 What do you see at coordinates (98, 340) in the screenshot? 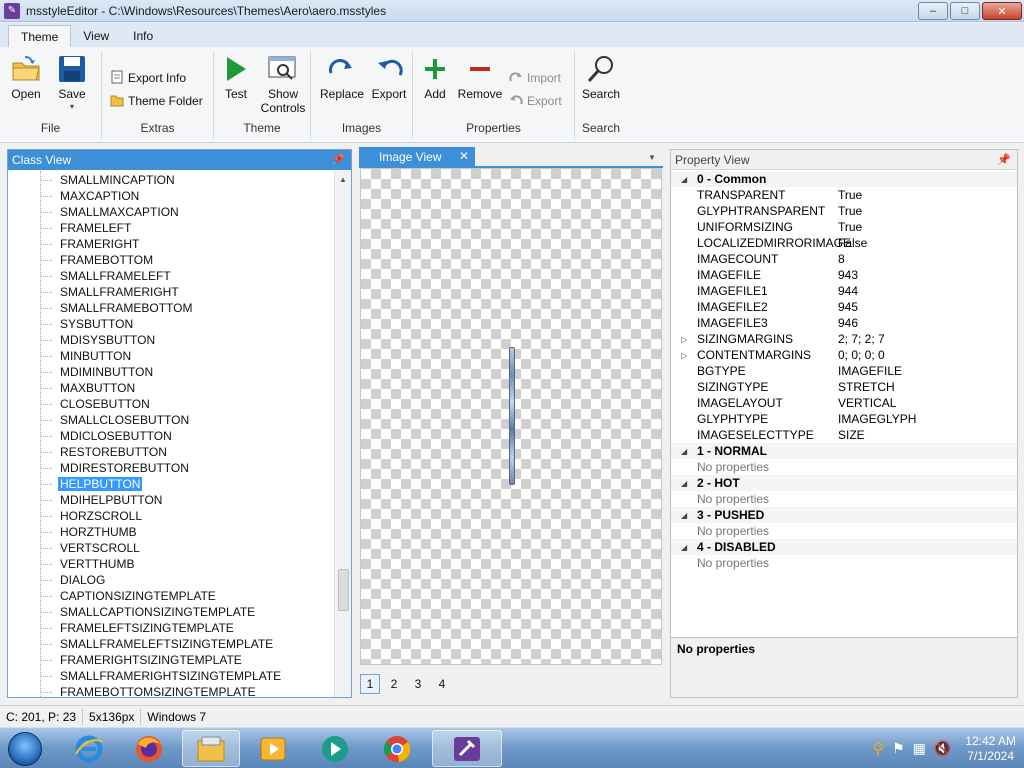
I see `tree-item: MDISYSBUTTON` at bounding box center [98, 340].